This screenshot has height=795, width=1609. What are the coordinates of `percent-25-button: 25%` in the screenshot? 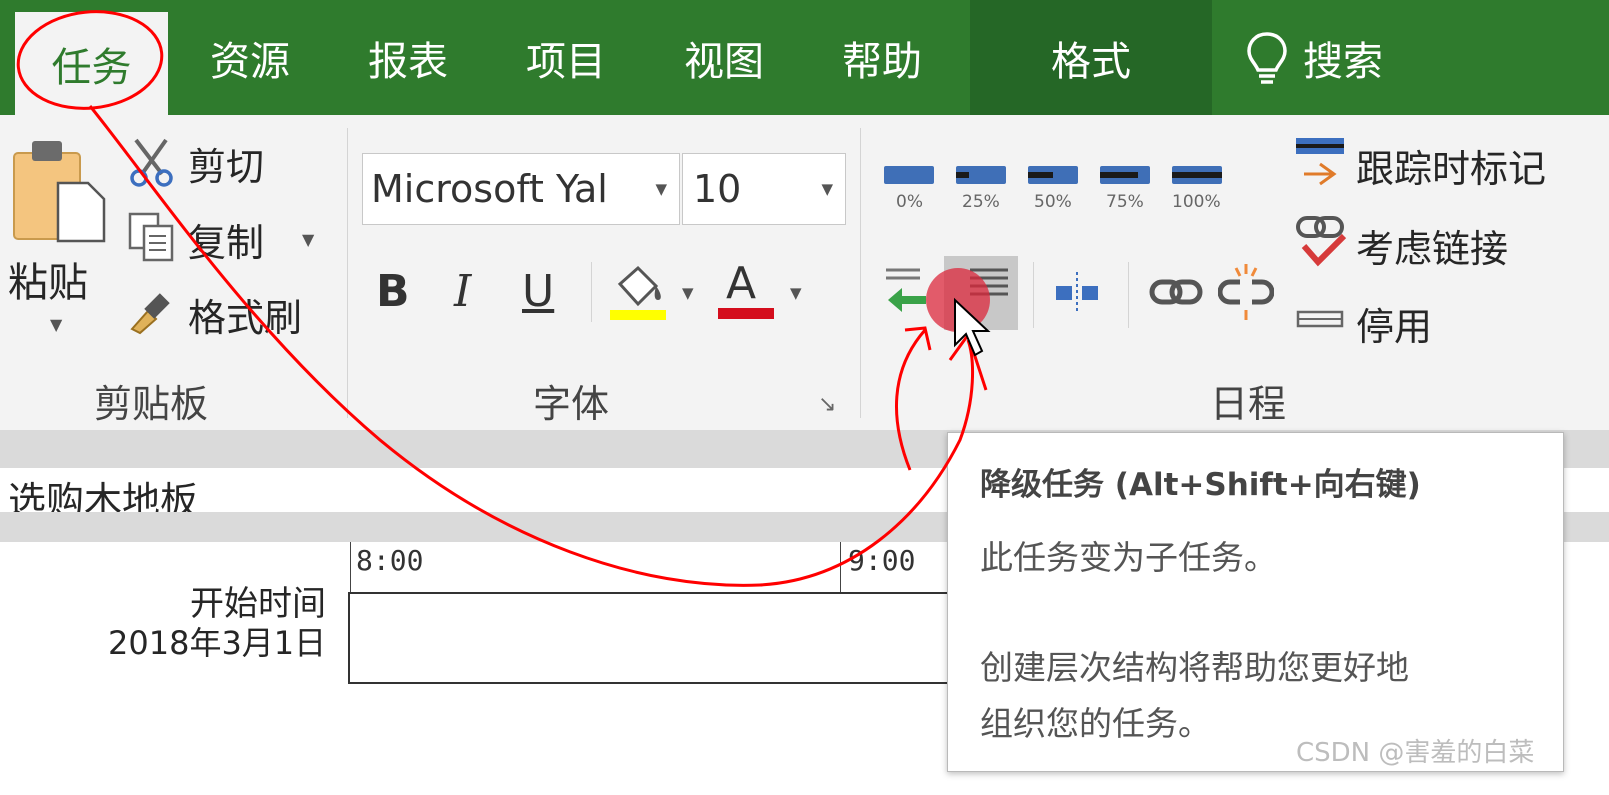 It's located at (982, 188).